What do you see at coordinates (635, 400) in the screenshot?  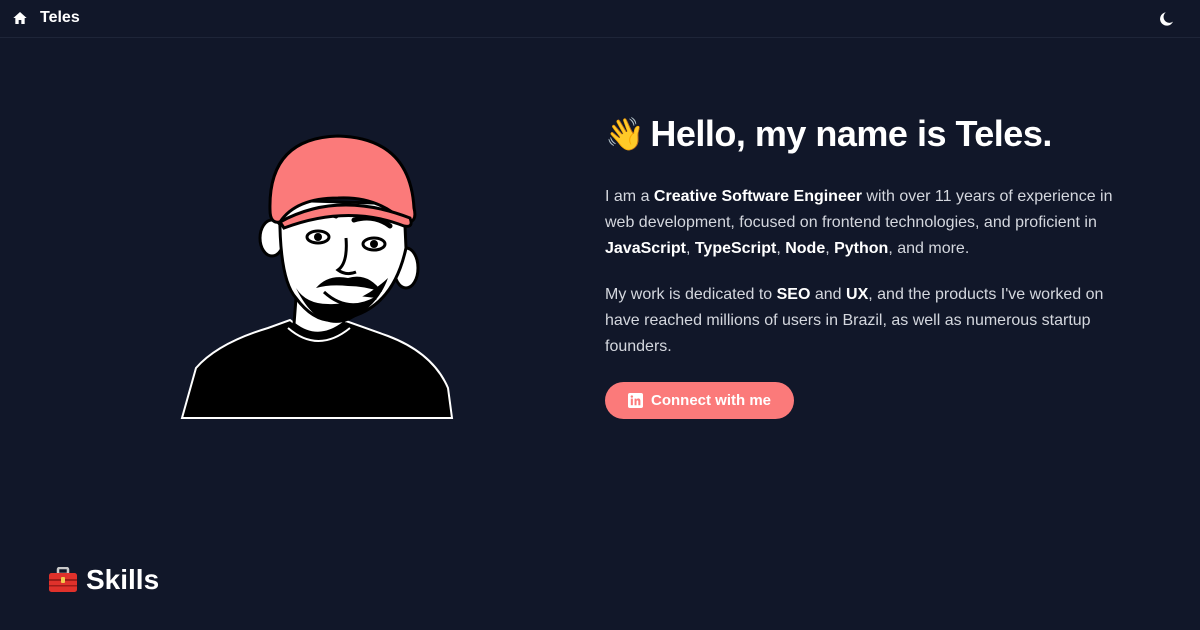 I see `linkedin-icon` at bounding box center [635, 400].